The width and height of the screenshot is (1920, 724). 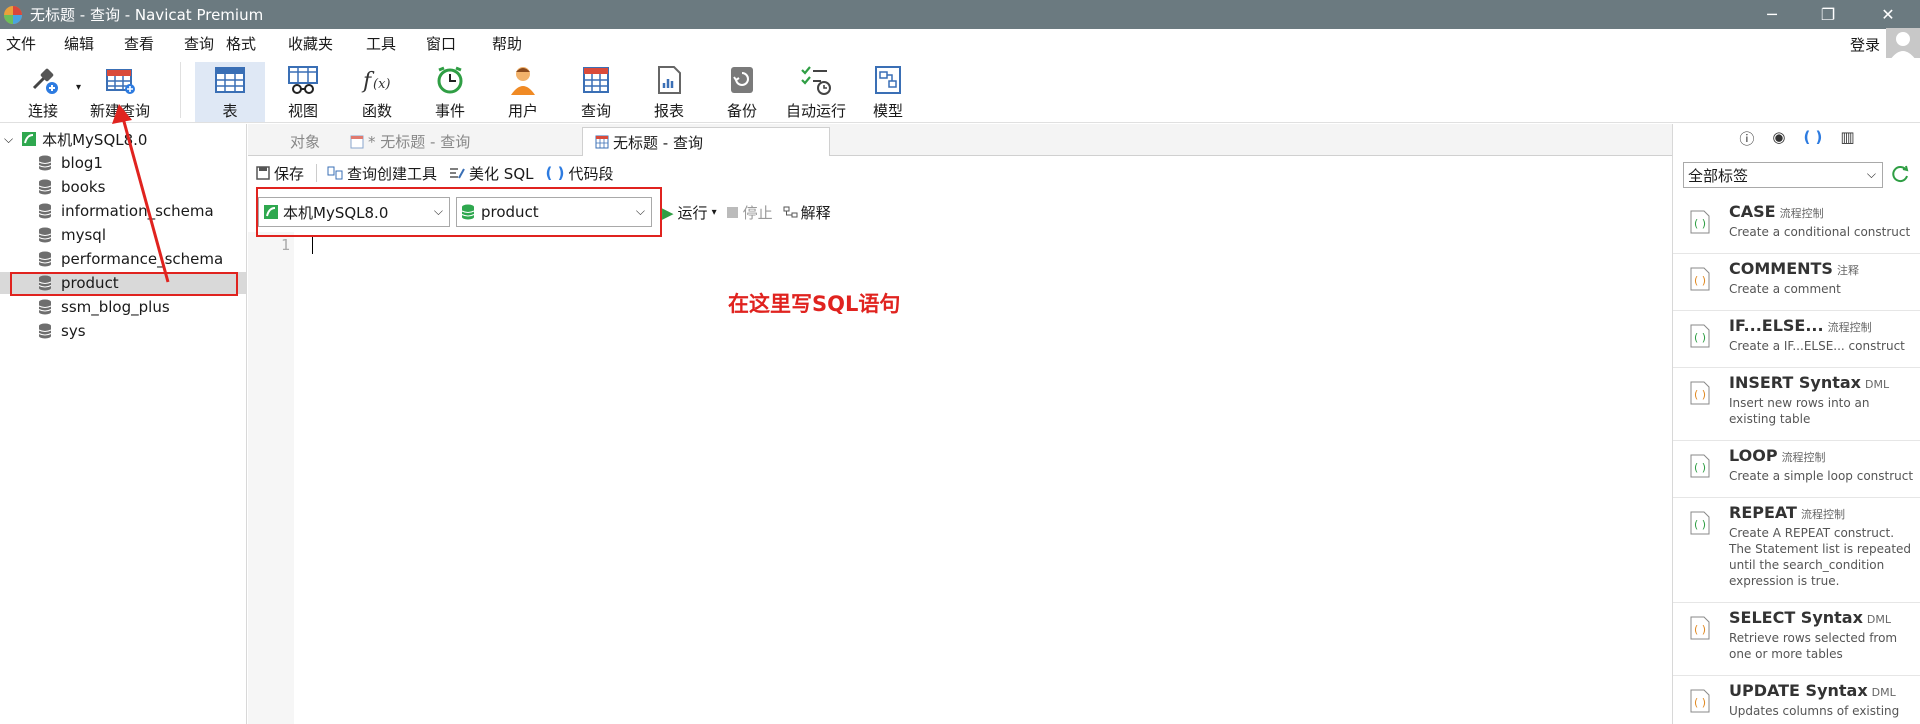 I want to click on eye-icon: ◉, so click(x=1778, y=139).